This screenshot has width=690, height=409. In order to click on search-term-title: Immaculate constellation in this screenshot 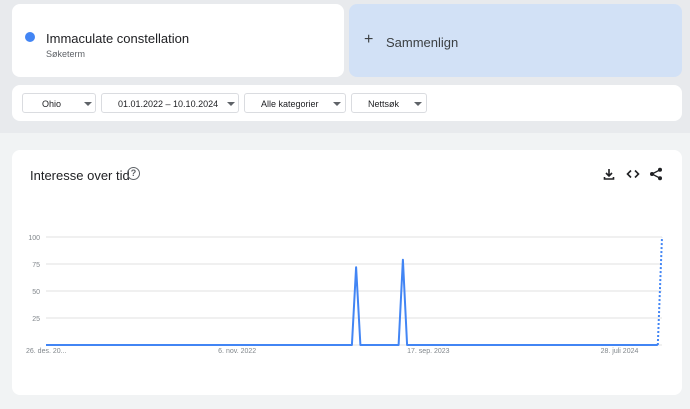, I will do `click(117, 38)`.